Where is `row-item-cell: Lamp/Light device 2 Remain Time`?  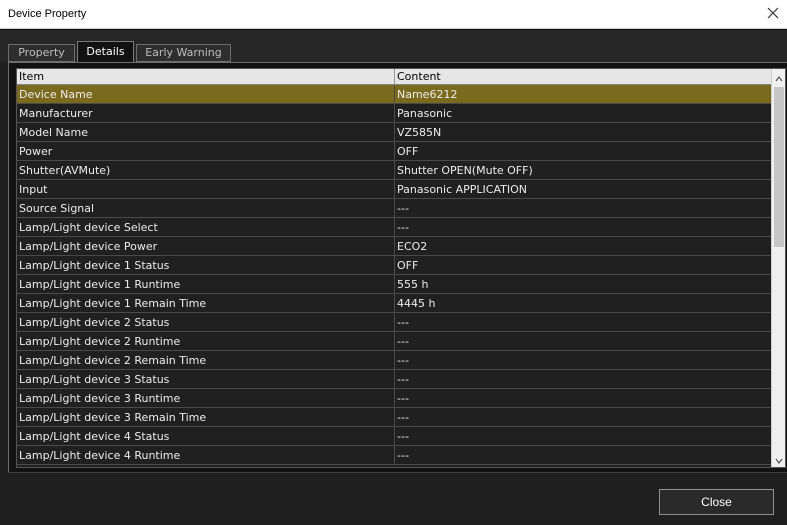
row-item-cell: Lamp/Light device 2 Remain Time is located at coordinates (113, 360).